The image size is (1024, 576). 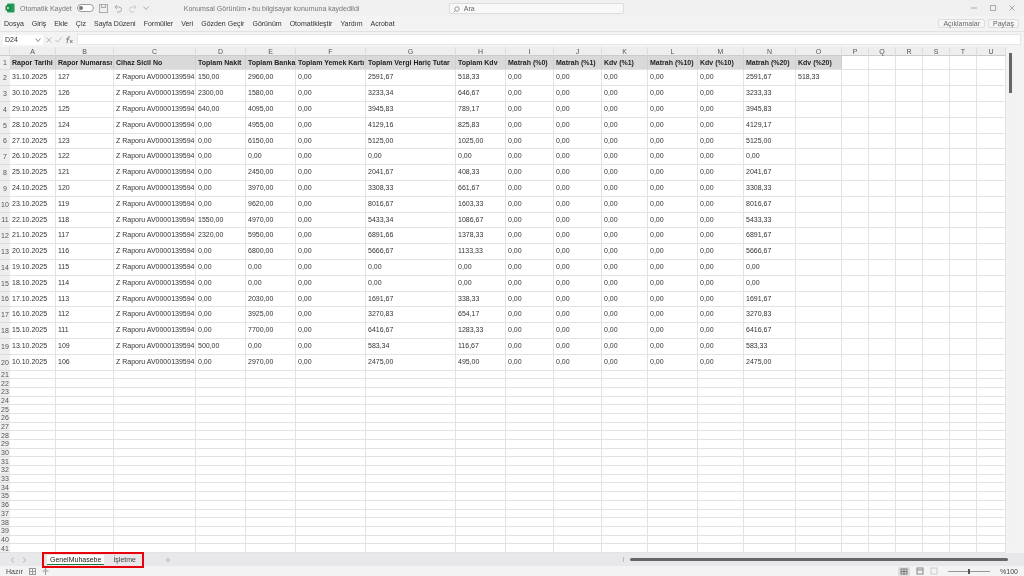 I want to click on save-icon, so click(x=103, y=8).